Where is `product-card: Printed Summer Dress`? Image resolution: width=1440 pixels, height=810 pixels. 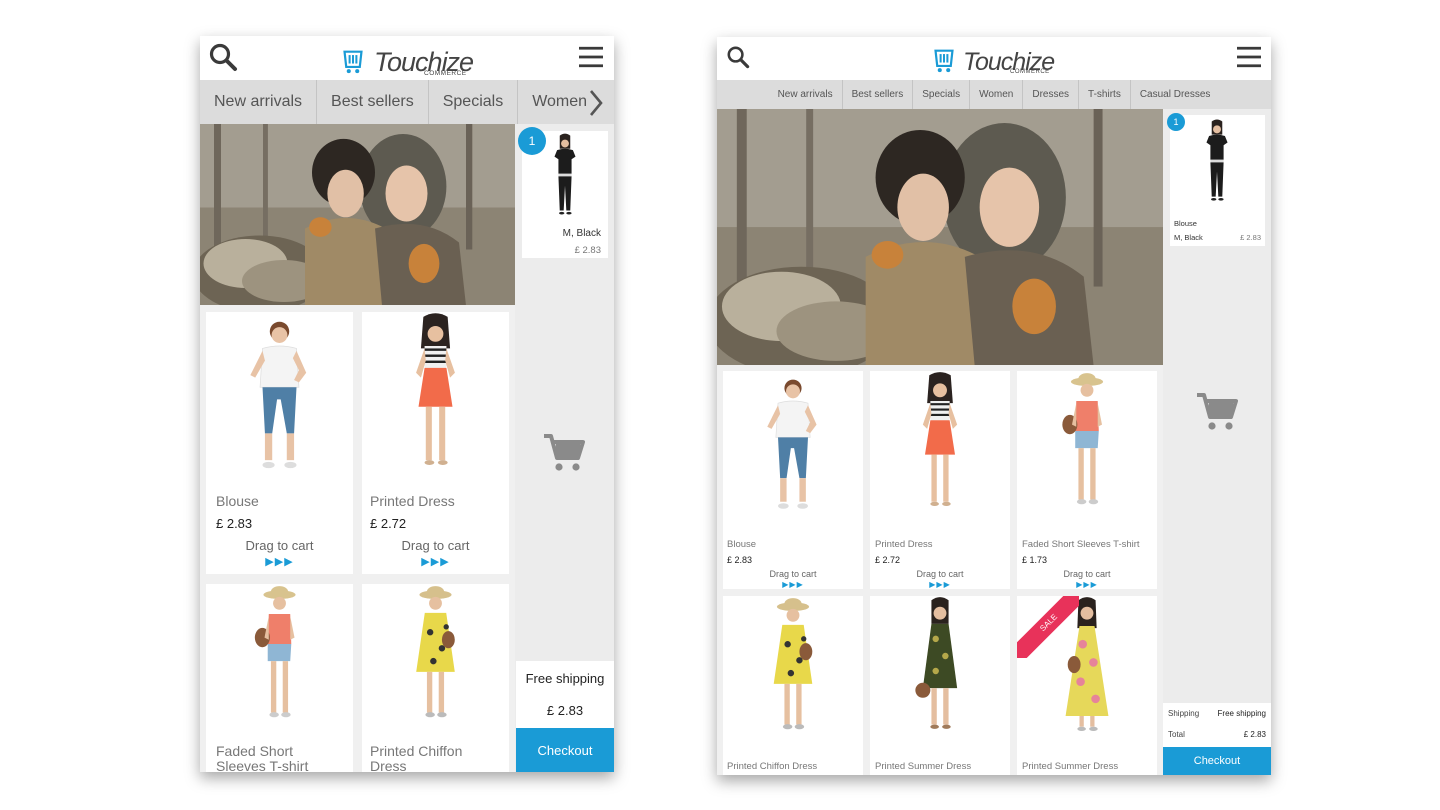
product-card: Printed Summer Dress is located at coordinates (940, 685).